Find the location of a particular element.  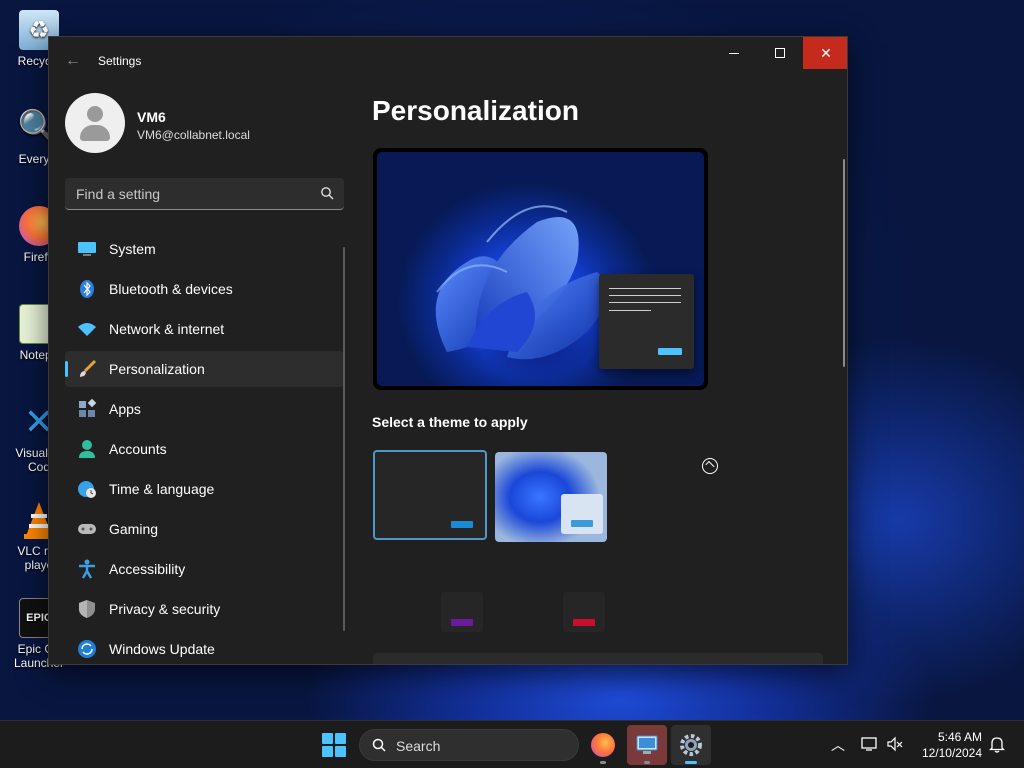

gear-icon is located at coordinates (691, 745).